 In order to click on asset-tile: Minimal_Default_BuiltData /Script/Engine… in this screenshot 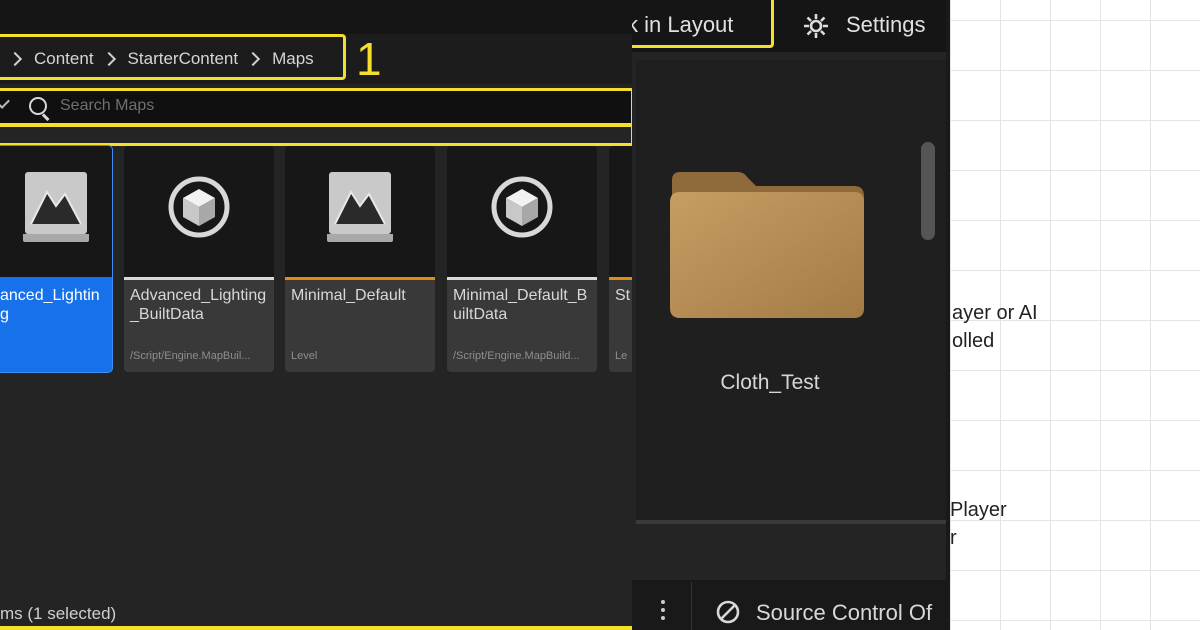, I will do `click(522, 259)`.